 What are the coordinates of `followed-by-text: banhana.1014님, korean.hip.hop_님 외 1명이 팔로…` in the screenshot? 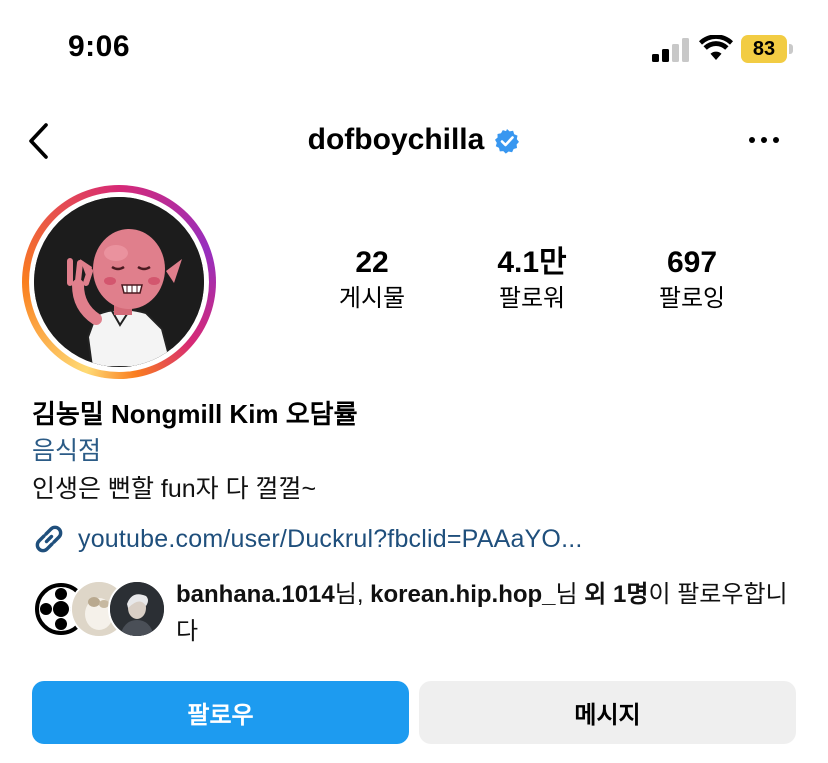 It's located at (486, 613).